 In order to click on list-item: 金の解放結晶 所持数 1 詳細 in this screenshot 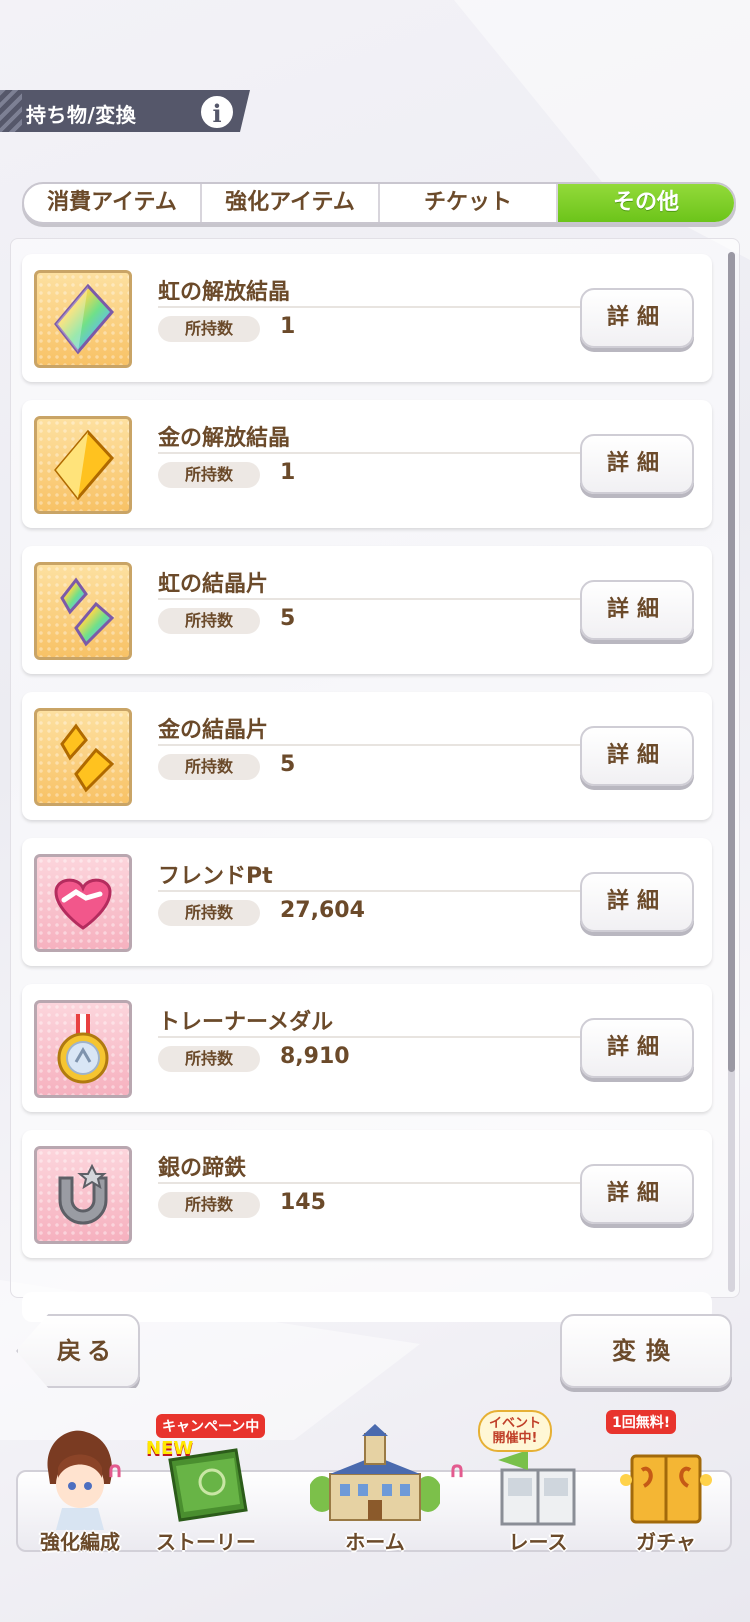, I will do `click(367, 464)`.